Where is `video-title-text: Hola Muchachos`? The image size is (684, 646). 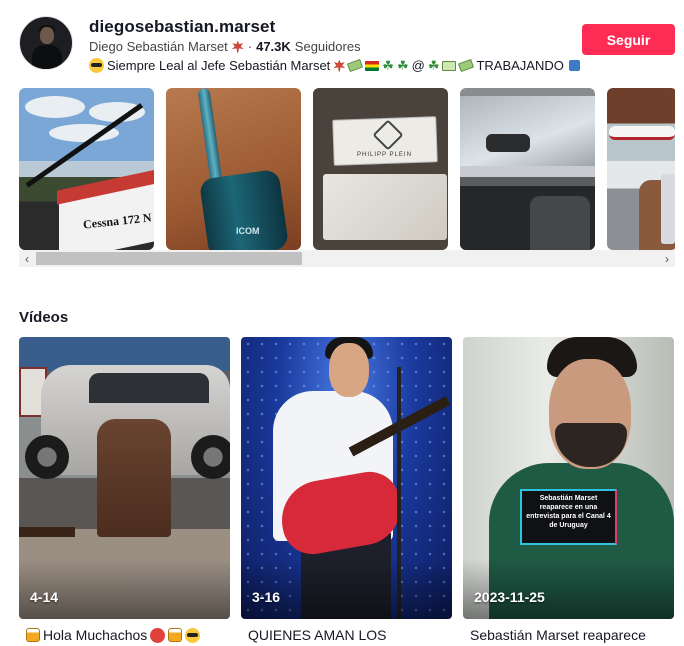
video-title-text: Hola Muchachos is located at coordinates (95, 635).